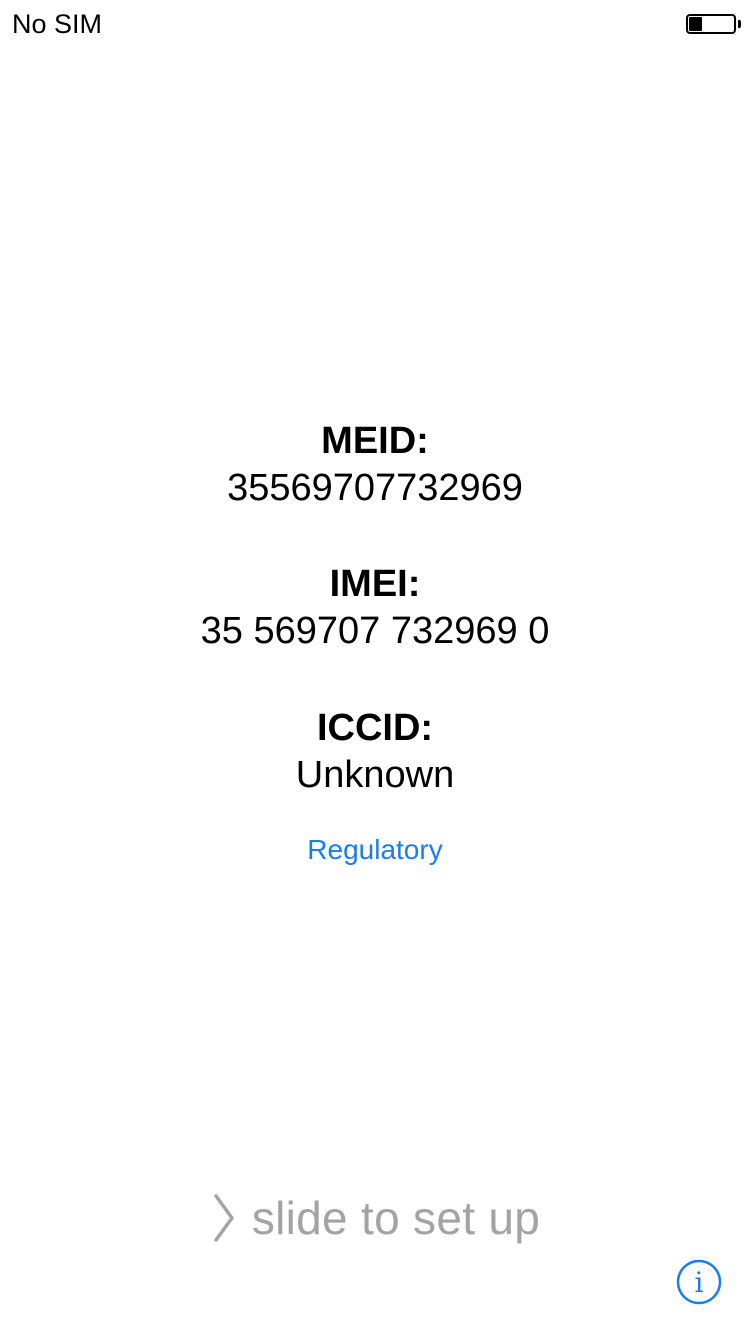 This screenshot has height=1334, width=750. What do you see at coordinates (375, 465) in the screenshot?
I see `meid-section: MEID: 35569707732969` at bounding box center [375, 465].